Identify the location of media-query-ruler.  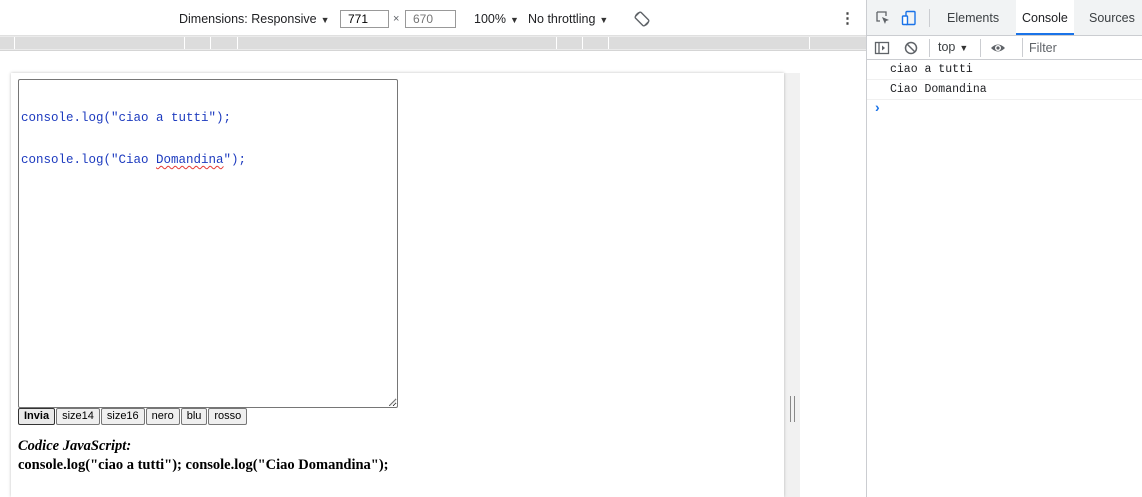
(433, 43).